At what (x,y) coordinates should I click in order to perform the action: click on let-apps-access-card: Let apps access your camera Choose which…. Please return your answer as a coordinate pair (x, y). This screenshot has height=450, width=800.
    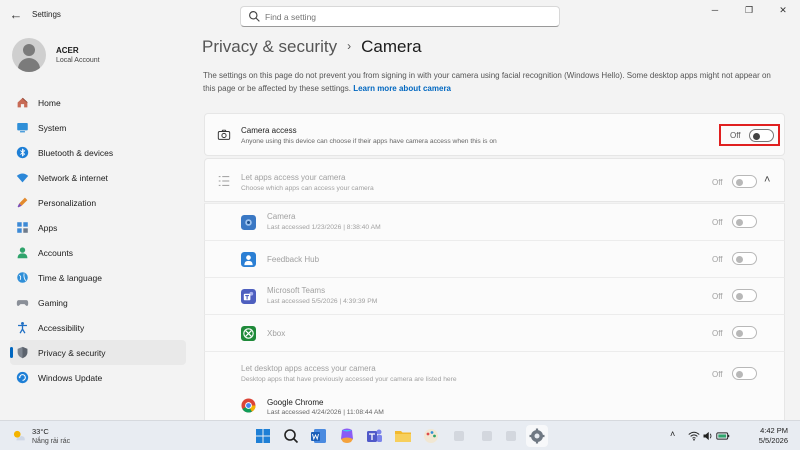
    Looking at the image, I should click on (494, 180).